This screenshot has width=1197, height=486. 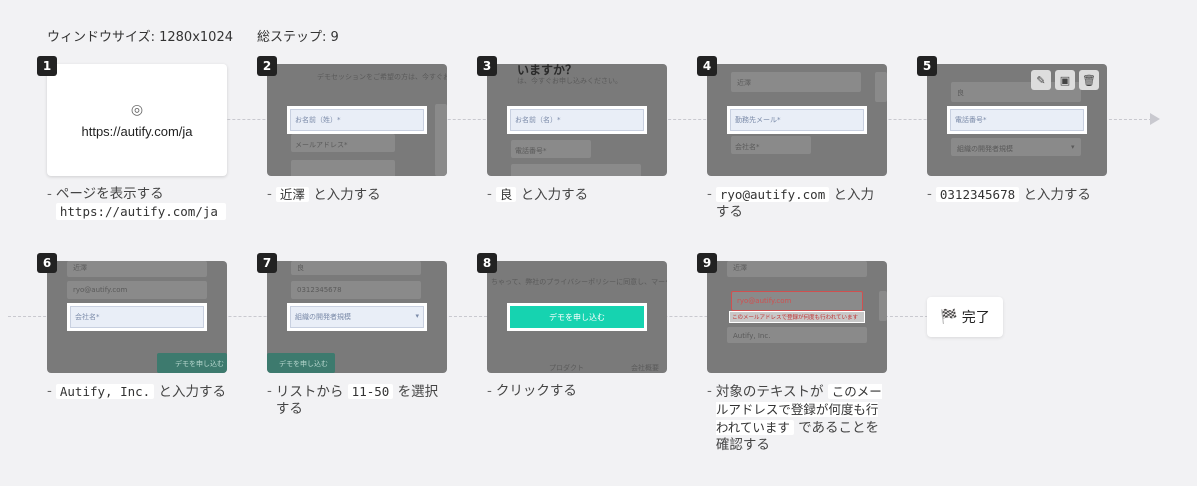 I want to click on step-number-badge: 7, so click(x=267, y=263).